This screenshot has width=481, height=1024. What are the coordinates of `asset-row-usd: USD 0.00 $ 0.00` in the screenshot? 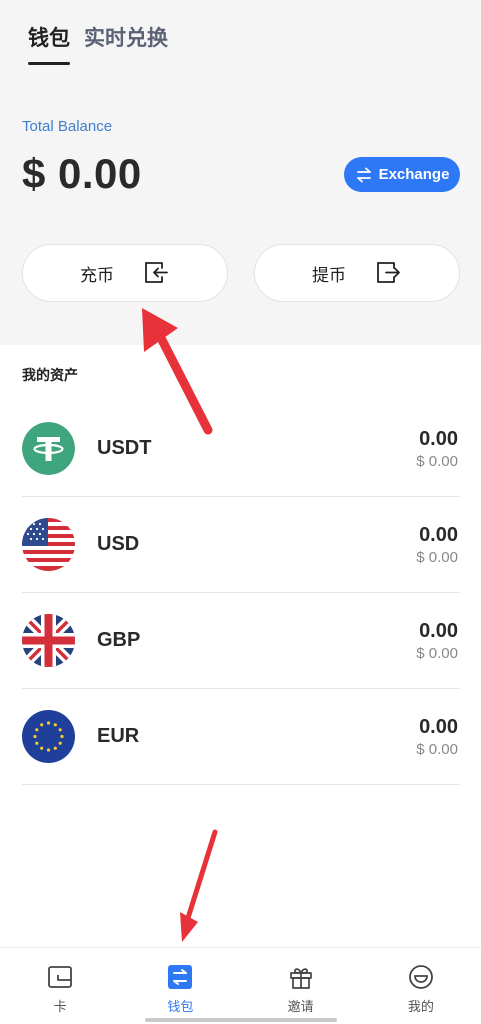 It's located at (241, 545).